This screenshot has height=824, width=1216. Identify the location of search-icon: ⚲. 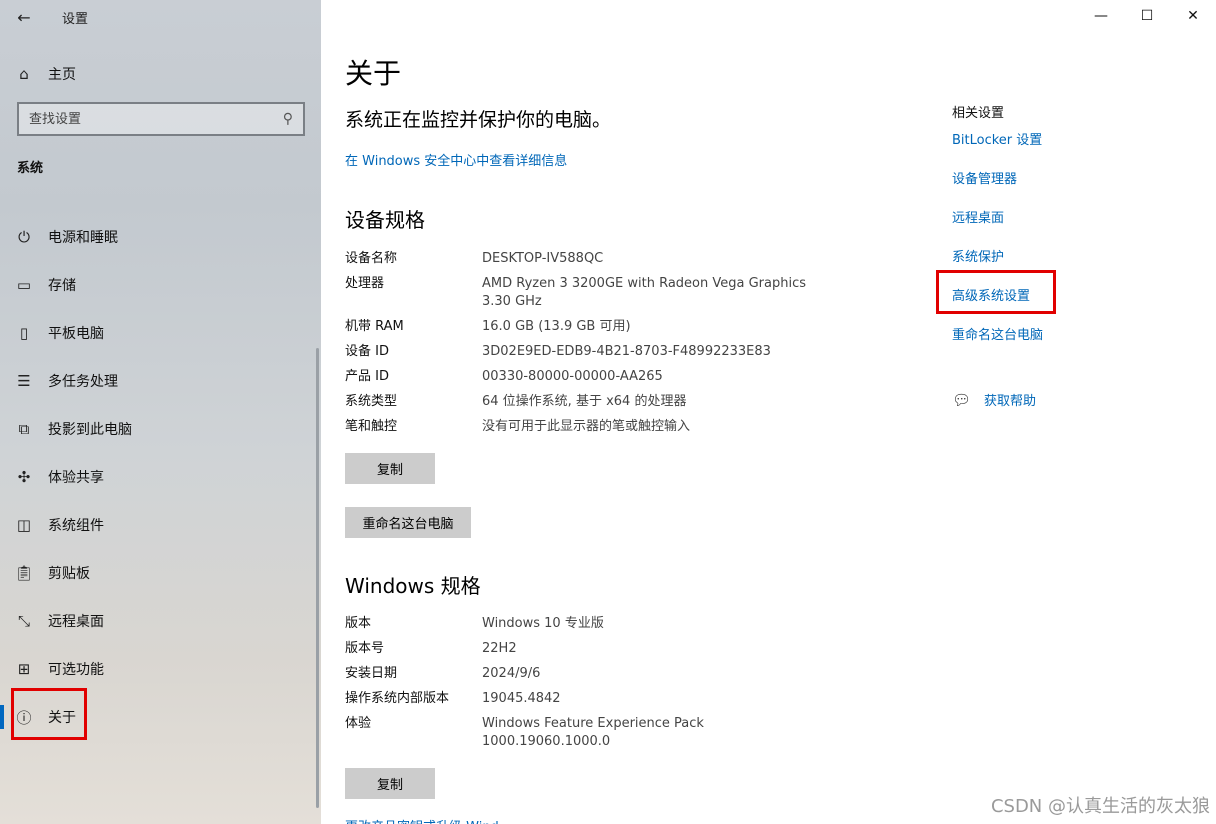
(288, 119).